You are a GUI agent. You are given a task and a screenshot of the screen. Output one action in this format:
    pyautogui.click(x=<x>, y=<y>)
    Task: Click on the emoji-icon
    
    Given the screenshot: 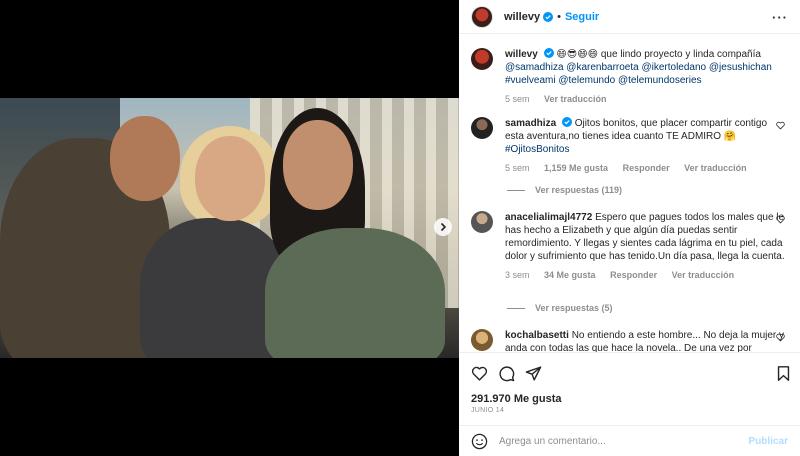 What is the action you would take?
    pyautogui.click(x=479, y=441)
    